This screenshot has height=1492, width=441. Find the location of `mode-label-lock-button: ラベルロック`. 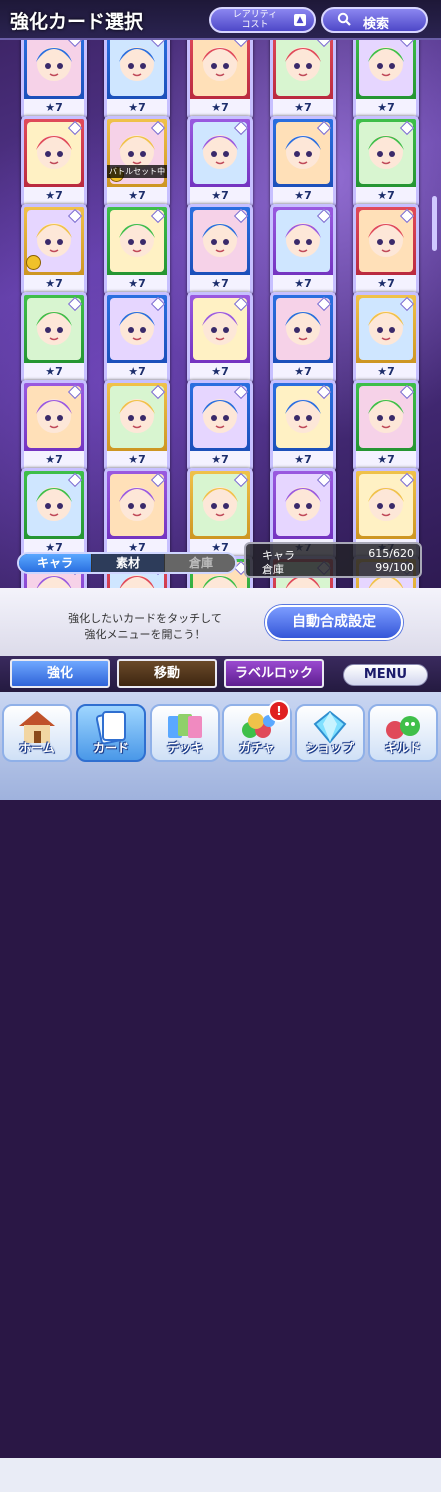

mode-label-lock-button: ラベルロック is located at coordinates (274, 673).